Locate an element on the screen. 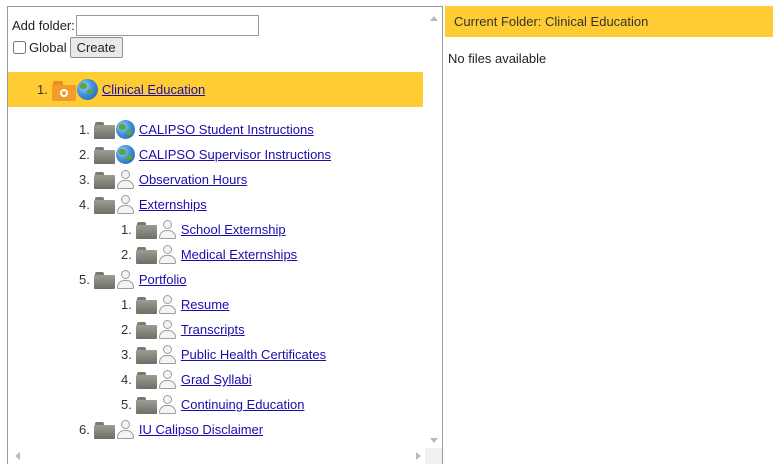  add-folder-input is located at coordinates (167, 25).